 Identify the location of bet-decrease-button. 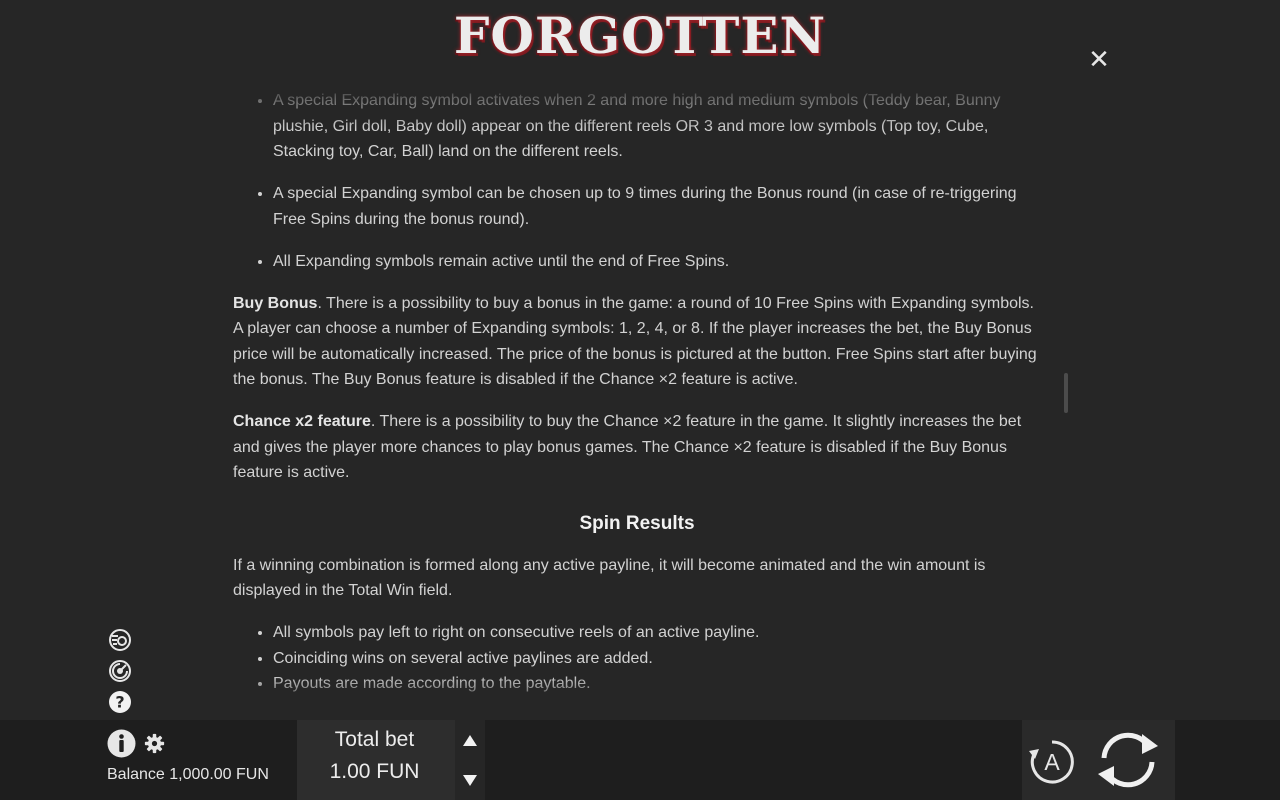
(470, 782).